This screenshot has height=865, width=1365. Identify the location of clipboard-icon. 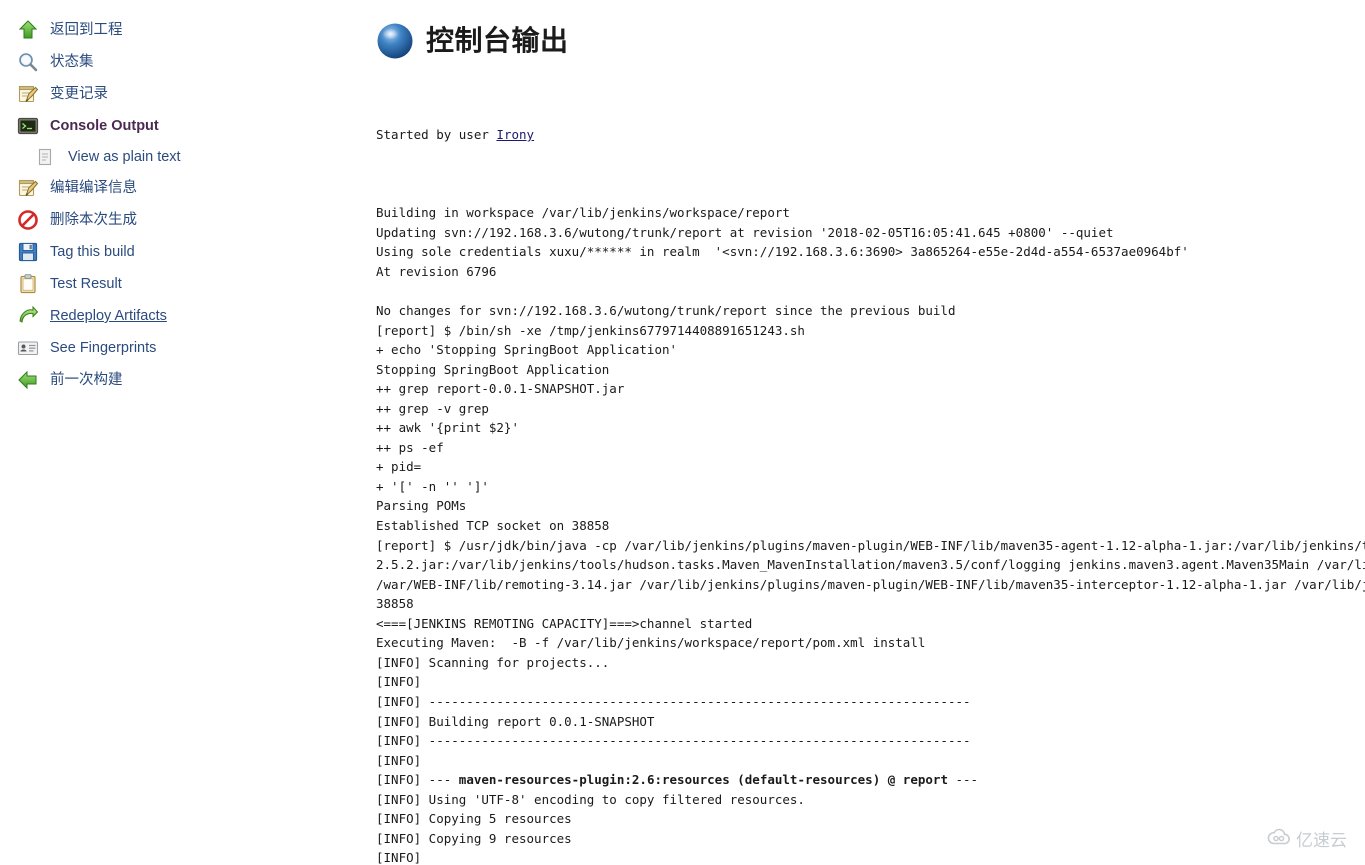
(28, 284).